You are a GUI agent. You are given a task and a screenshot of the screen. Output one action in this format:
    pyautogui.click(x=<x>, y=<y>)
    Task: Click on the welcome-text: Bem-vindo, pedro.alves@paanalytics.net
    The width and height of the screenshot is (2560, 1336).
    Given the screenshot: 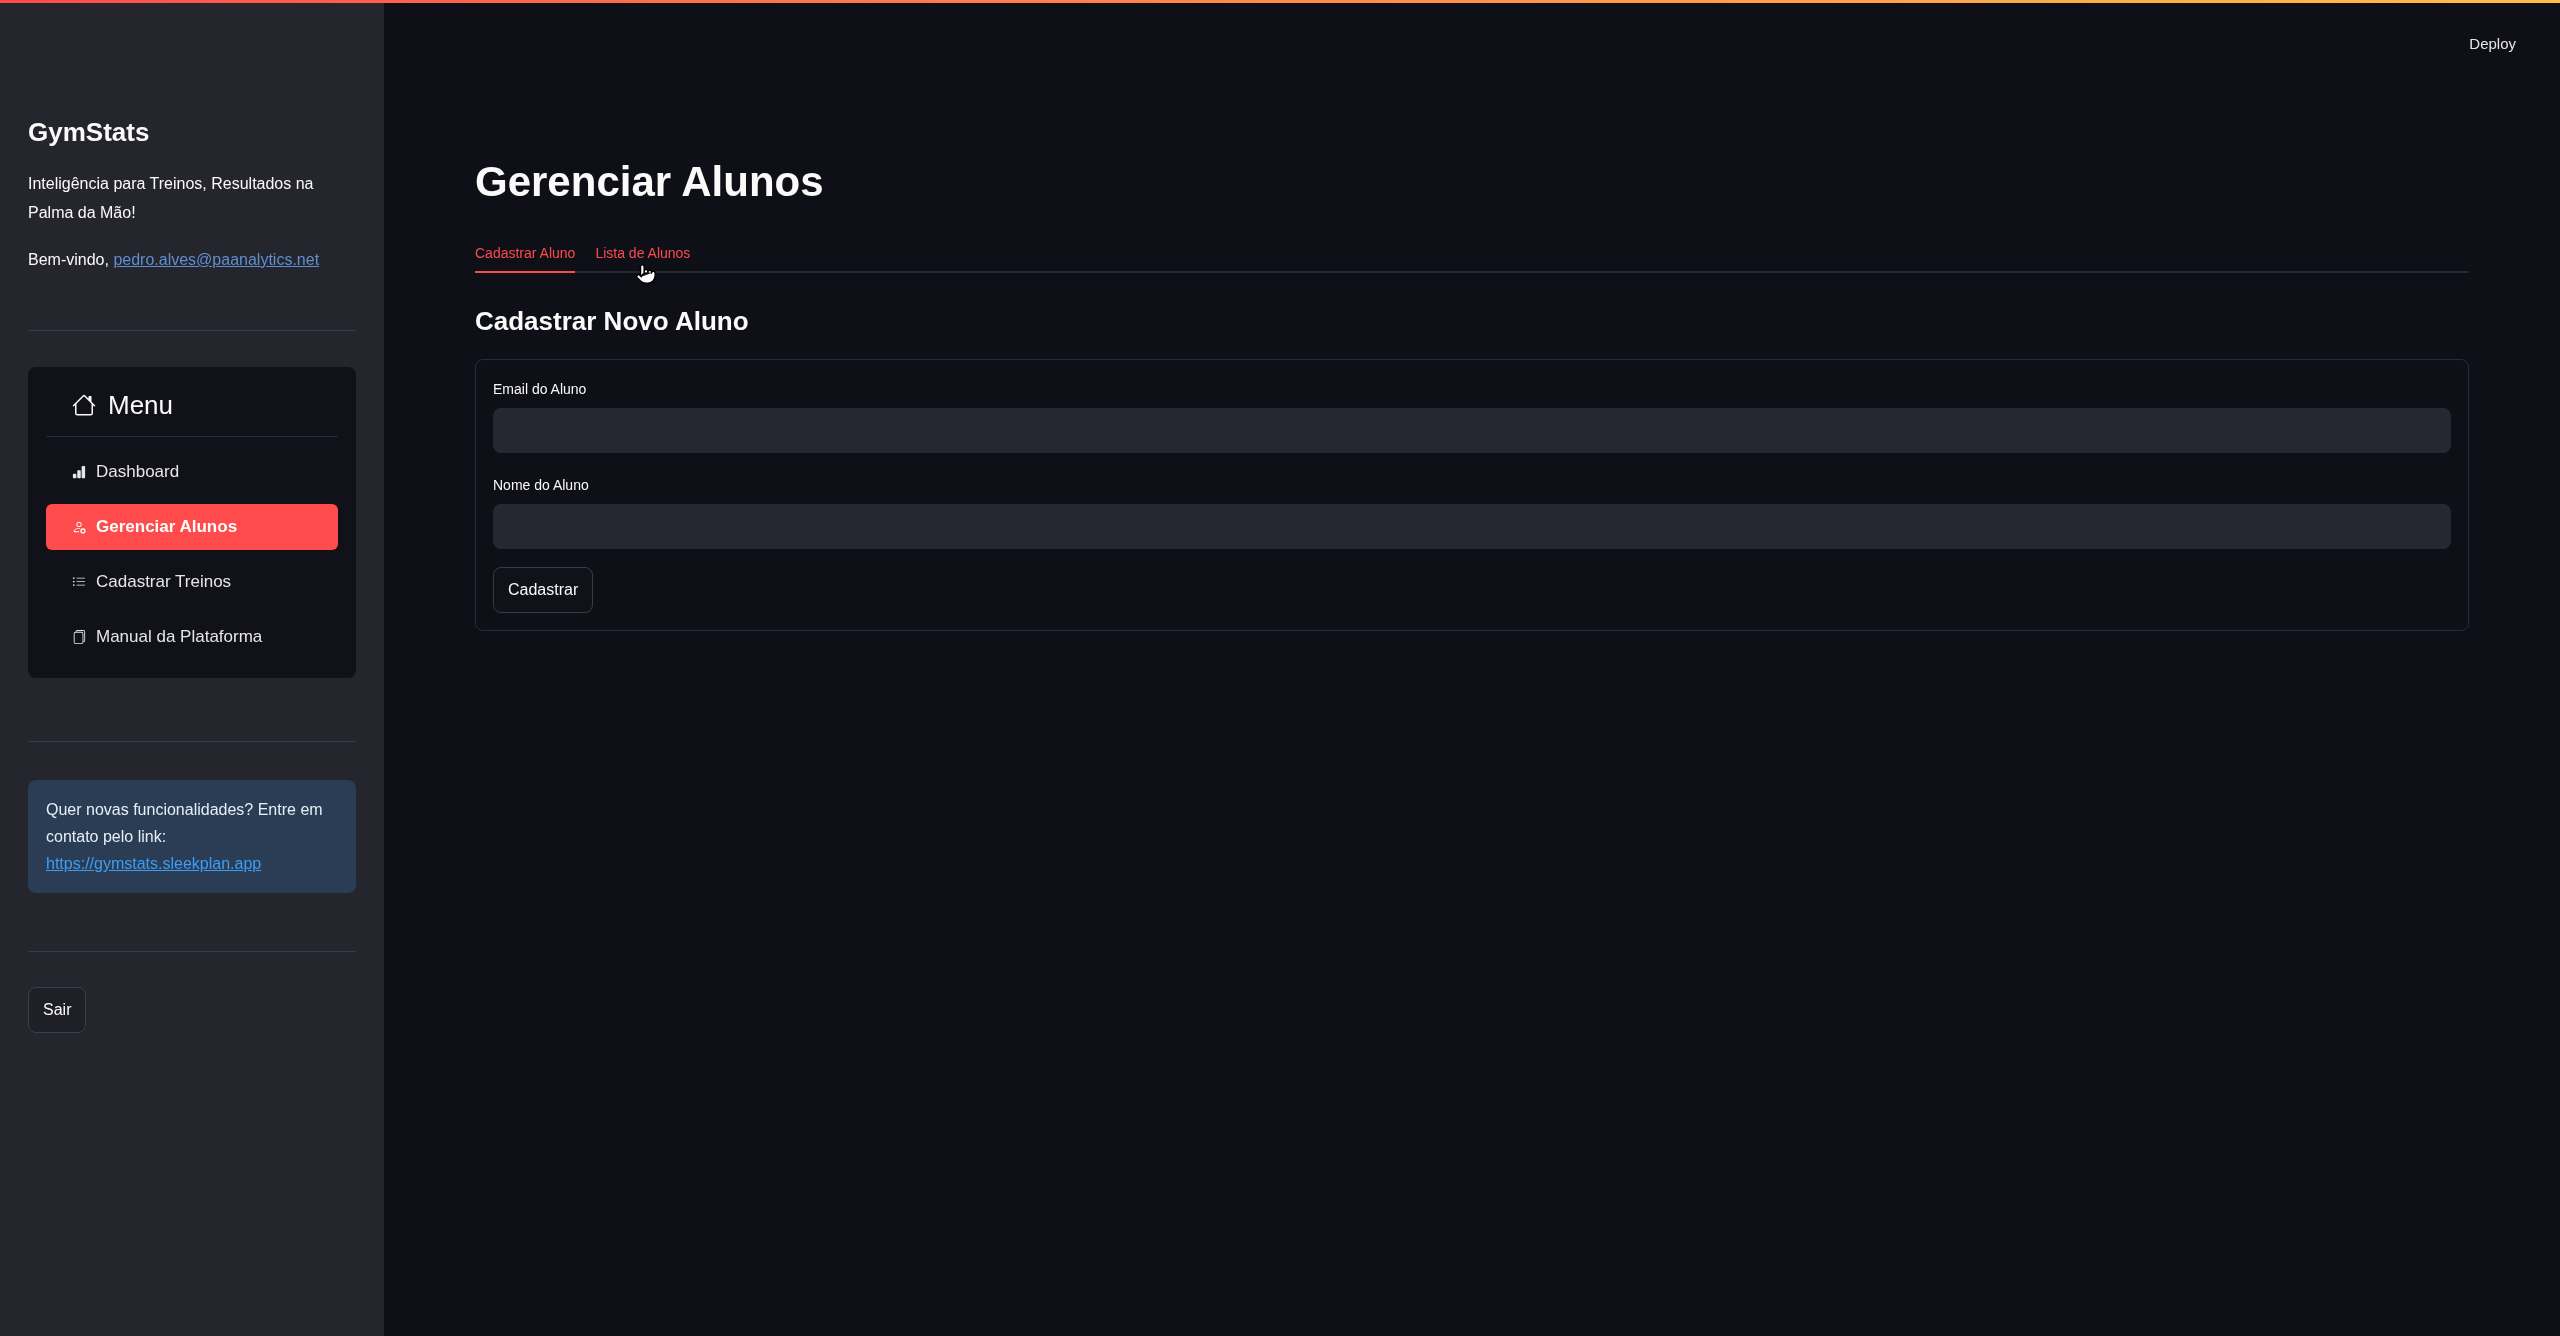 What is the action you would take?
    pyautogui.click(x=174, y=260)
    